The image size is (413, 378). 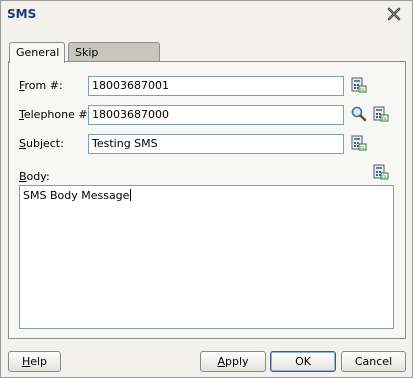 What do you see at coordinates (34, 361) in the screenshot?
I see `help-button: Help` at bounding box center [34, 361].